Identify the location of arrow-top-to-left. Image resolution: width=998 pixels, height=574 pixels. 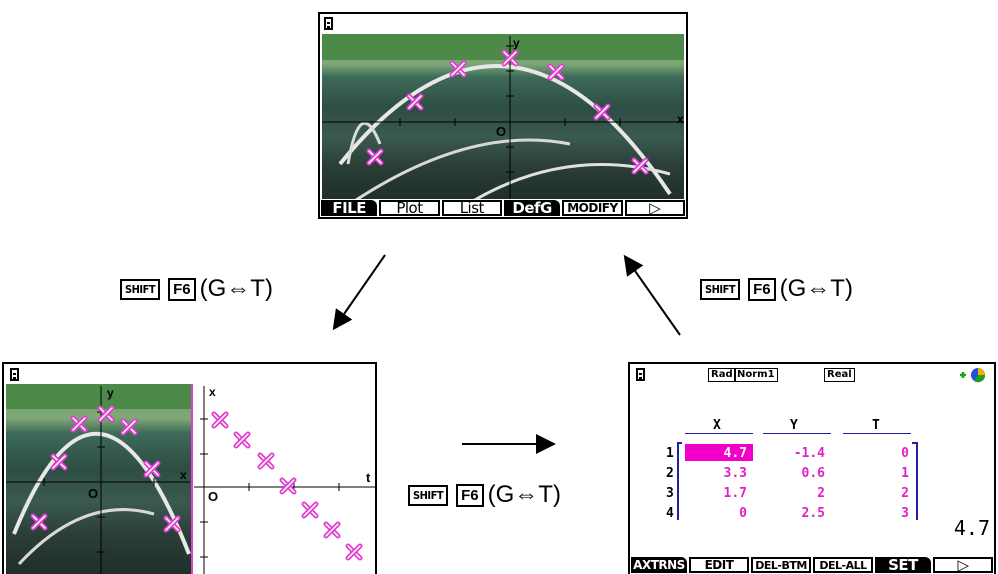
(359, 292).